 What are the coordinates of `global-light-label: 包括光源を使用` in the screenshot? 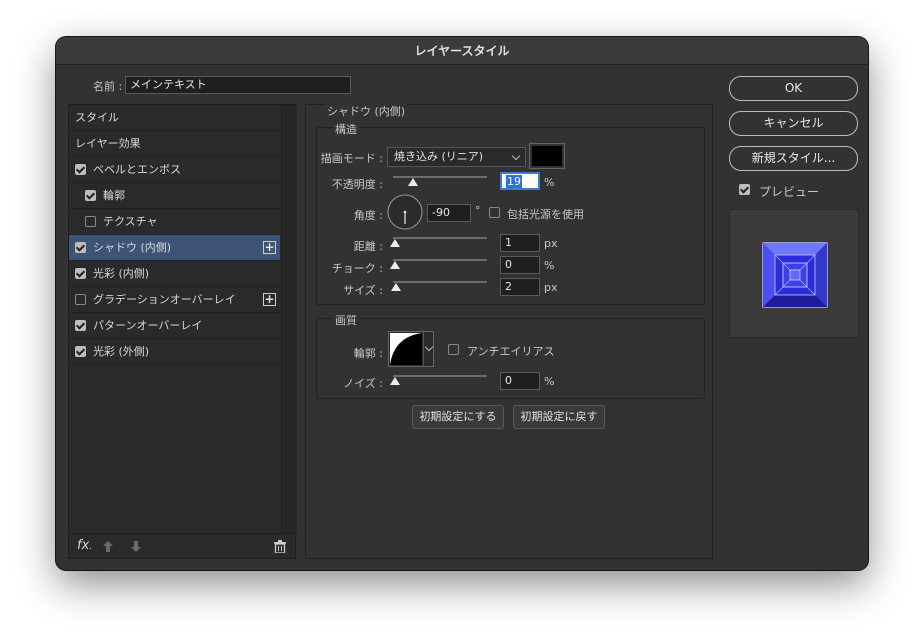 It's located at (545, 214).